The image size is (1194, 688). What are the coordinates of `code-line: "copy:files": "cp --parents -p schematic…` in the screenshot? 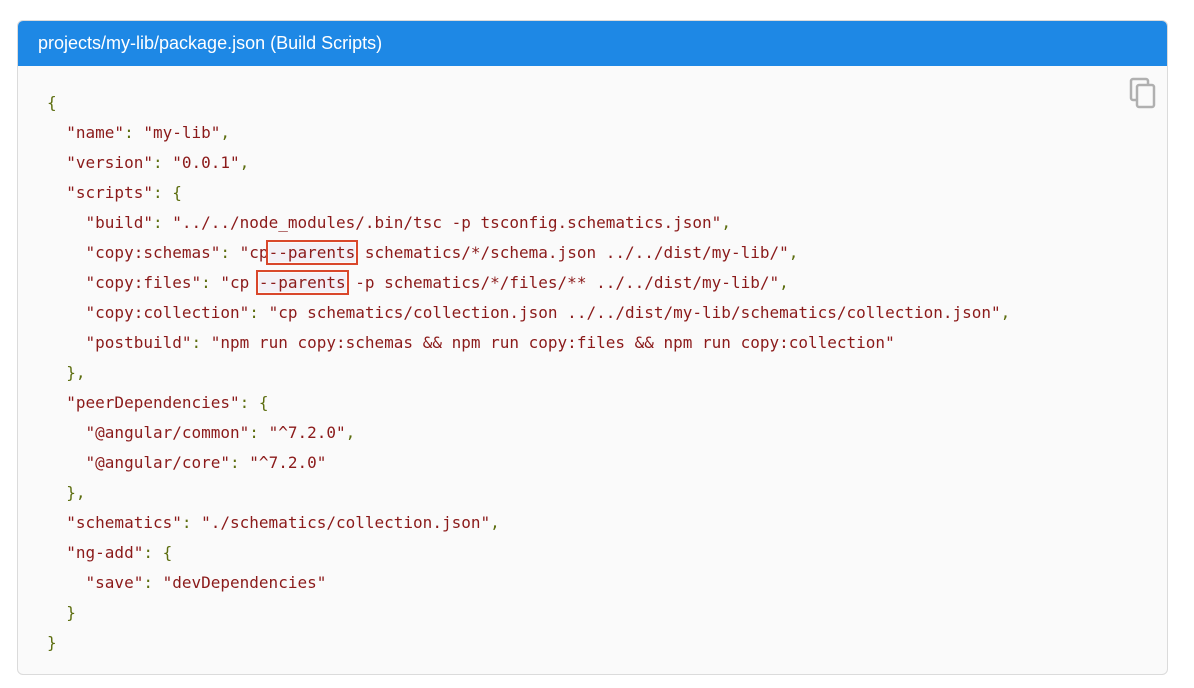 It's located at (437, 282).